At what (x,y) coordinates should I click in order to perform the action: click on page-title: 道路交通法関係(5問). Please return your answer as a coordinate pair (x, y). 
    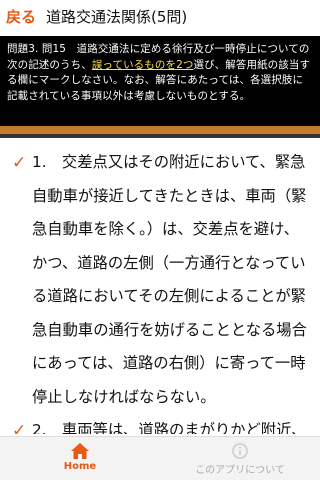
    Looking at the image, I should click on (117, 17).